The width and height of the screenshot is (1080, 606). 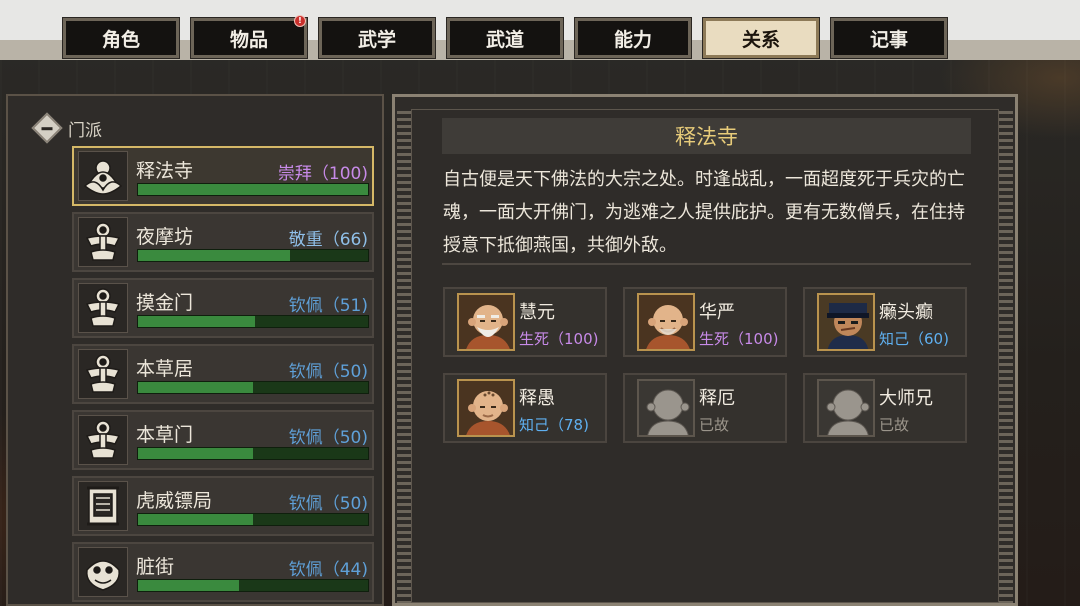 I want to click on member-card: 华严生死（100), so click(x=705, y=322).